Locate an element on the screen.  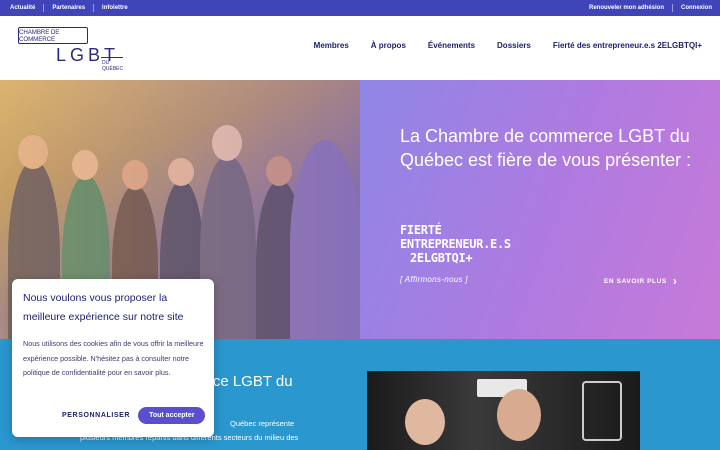
top-left-links: Actualité Partenaires Infolettre is located at coordinates (69, 8).